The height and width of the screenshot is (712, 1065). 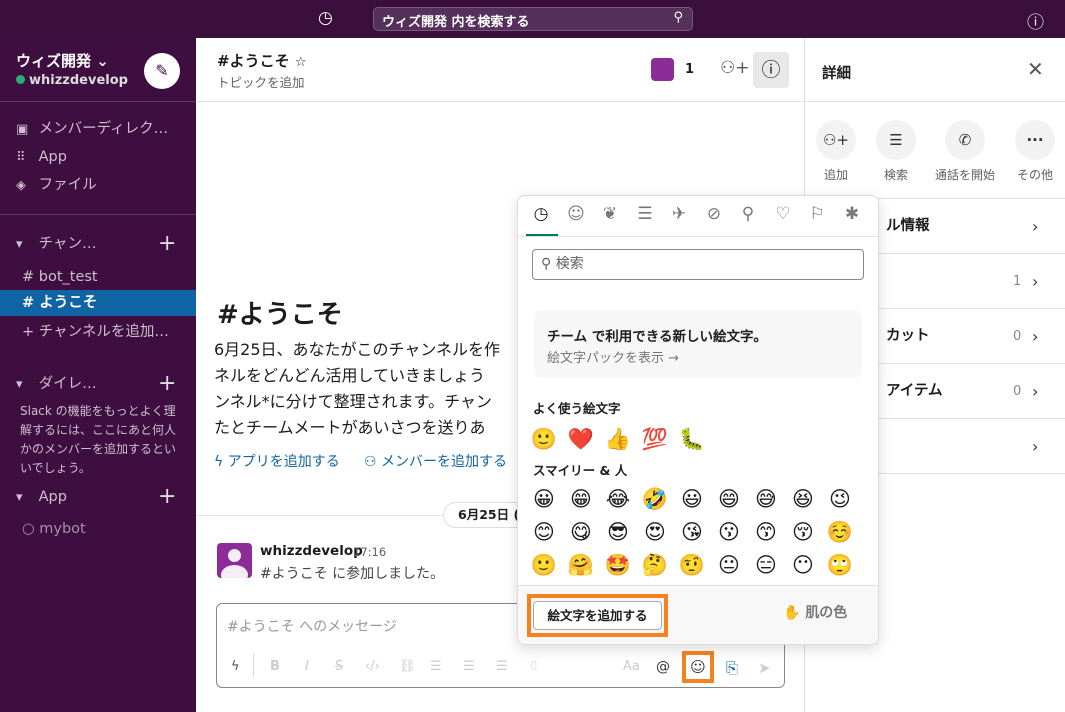 I want to click on star-icon: ☆, so click(x=301, y=62).